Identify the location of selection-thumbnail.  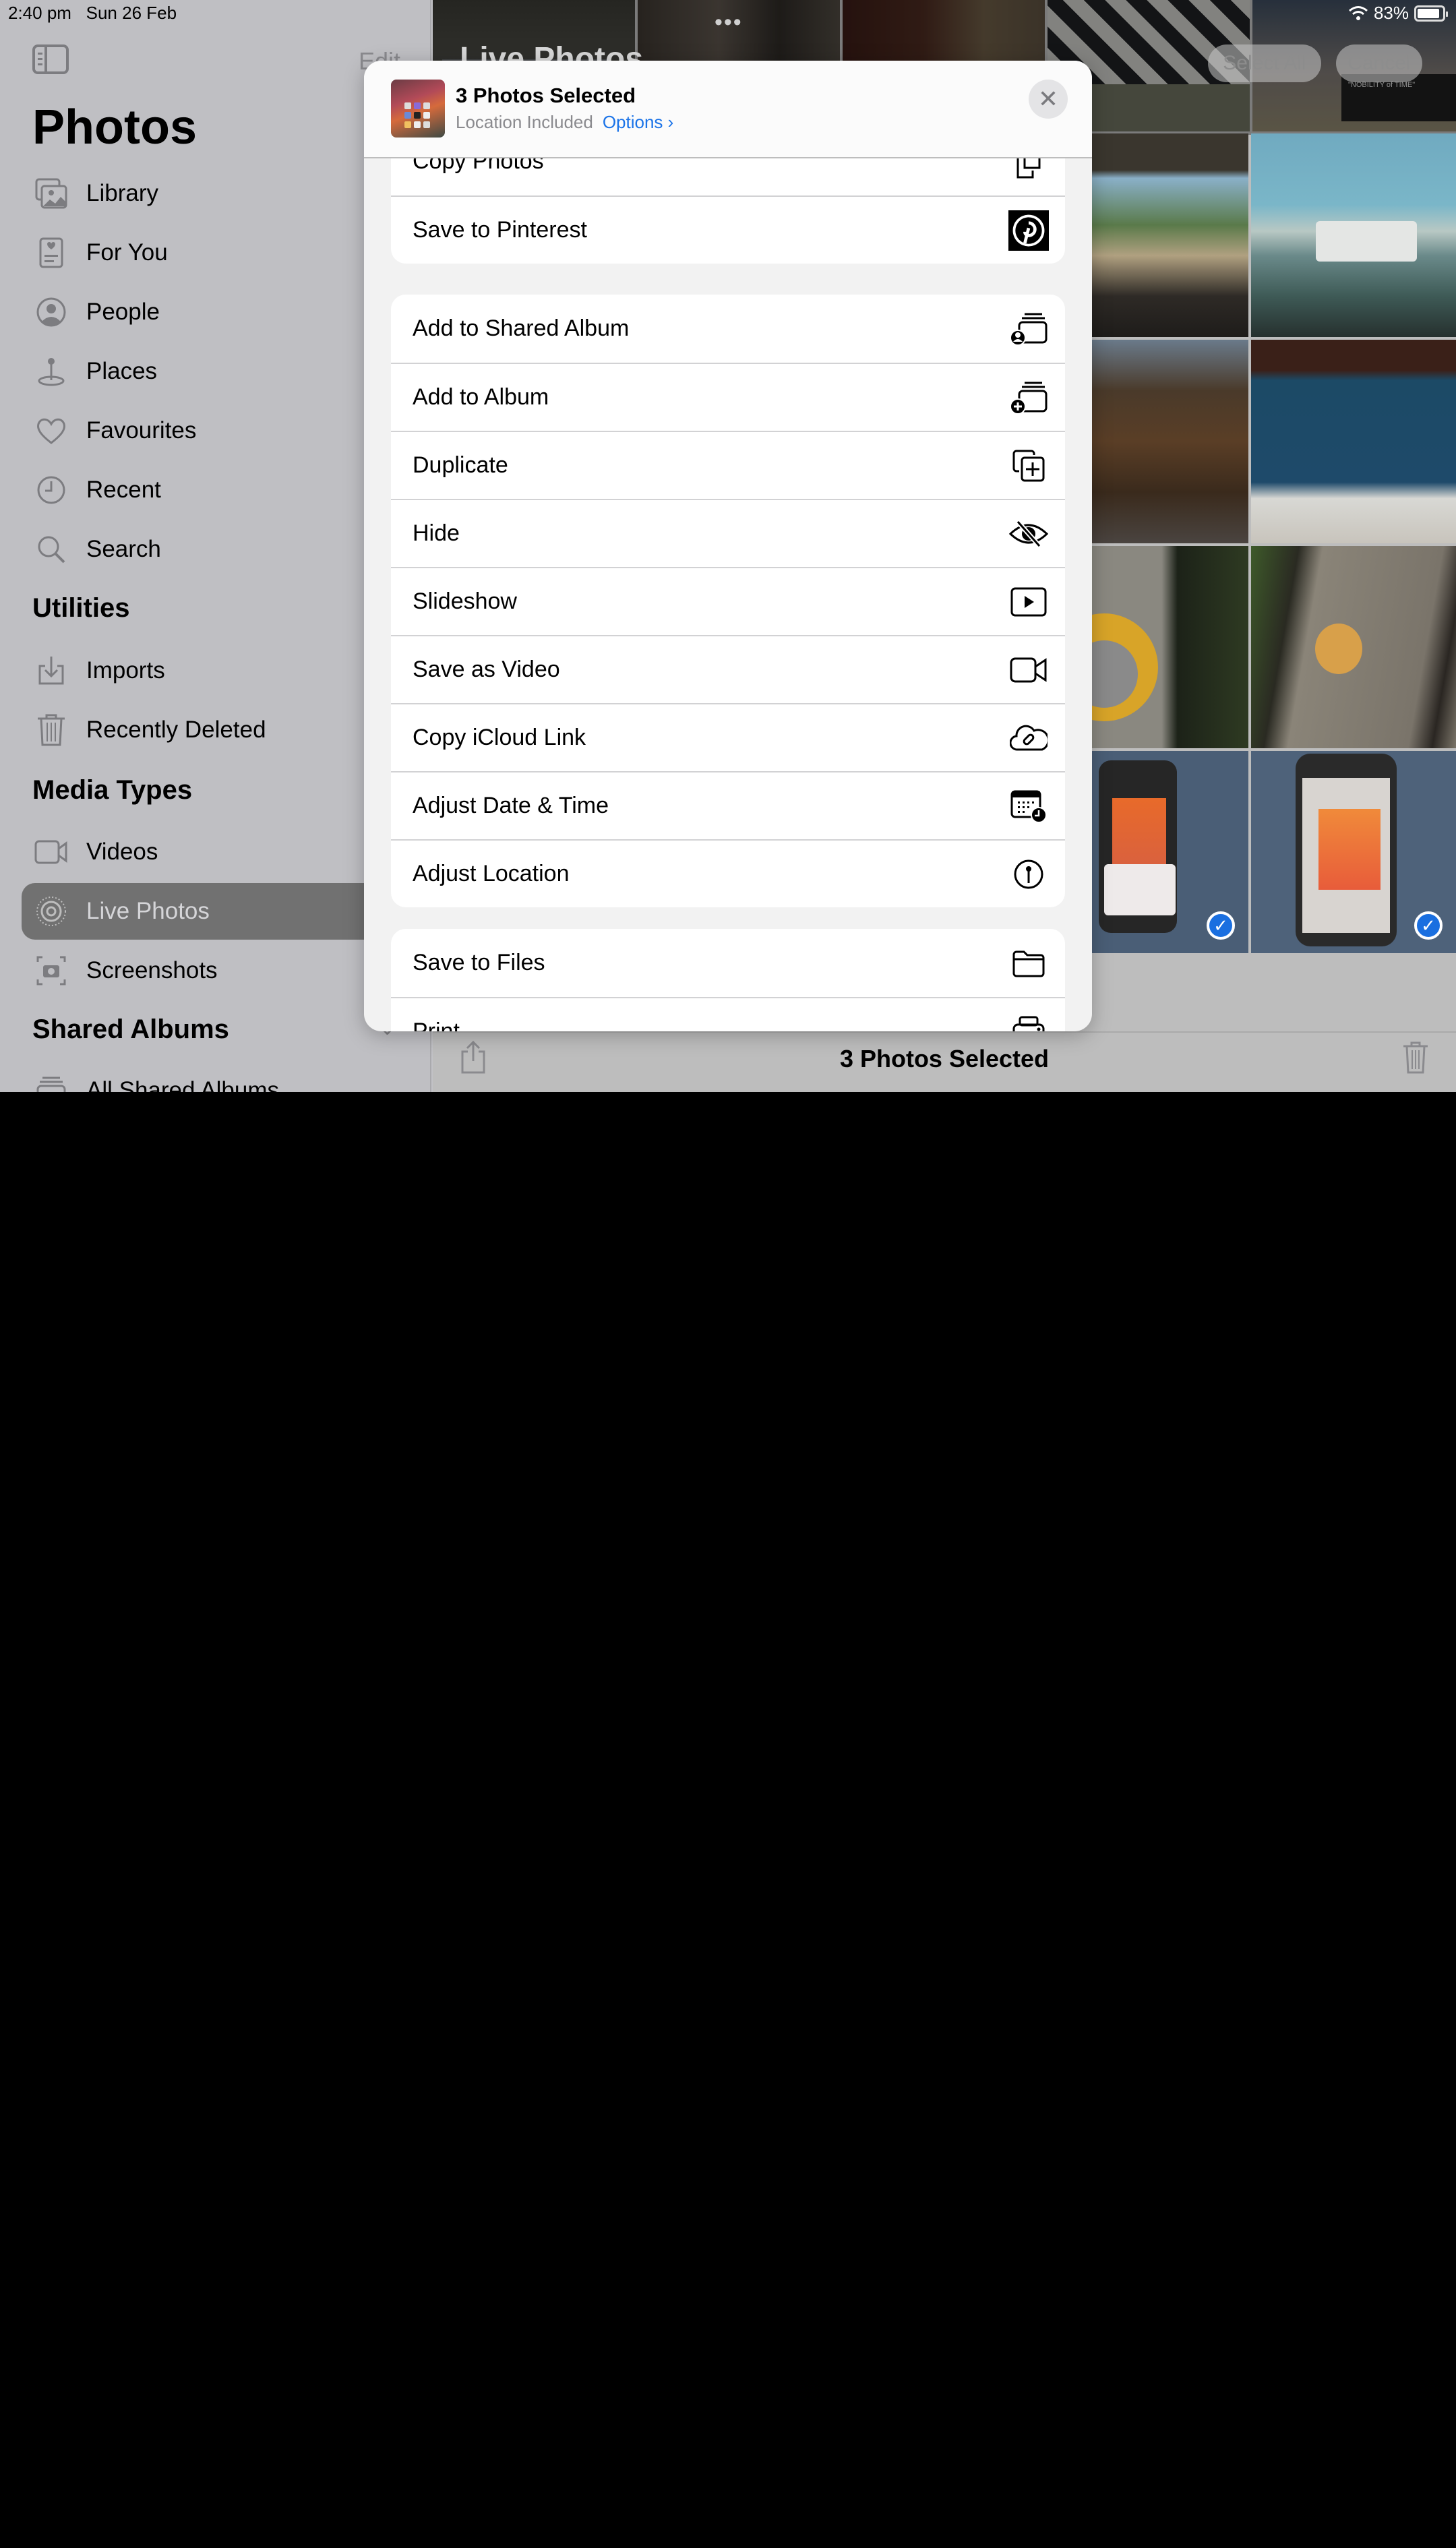
(418, 109).